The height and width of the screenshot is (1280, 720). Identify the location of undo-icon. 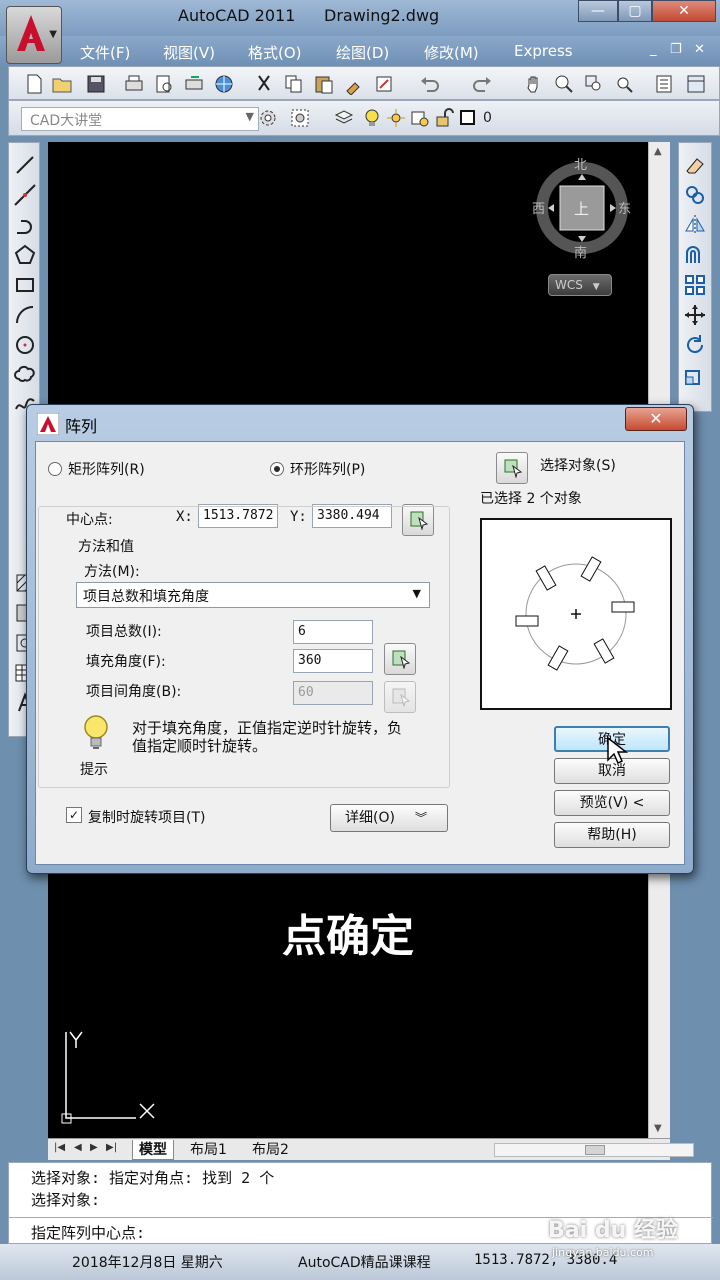
(430, 84).